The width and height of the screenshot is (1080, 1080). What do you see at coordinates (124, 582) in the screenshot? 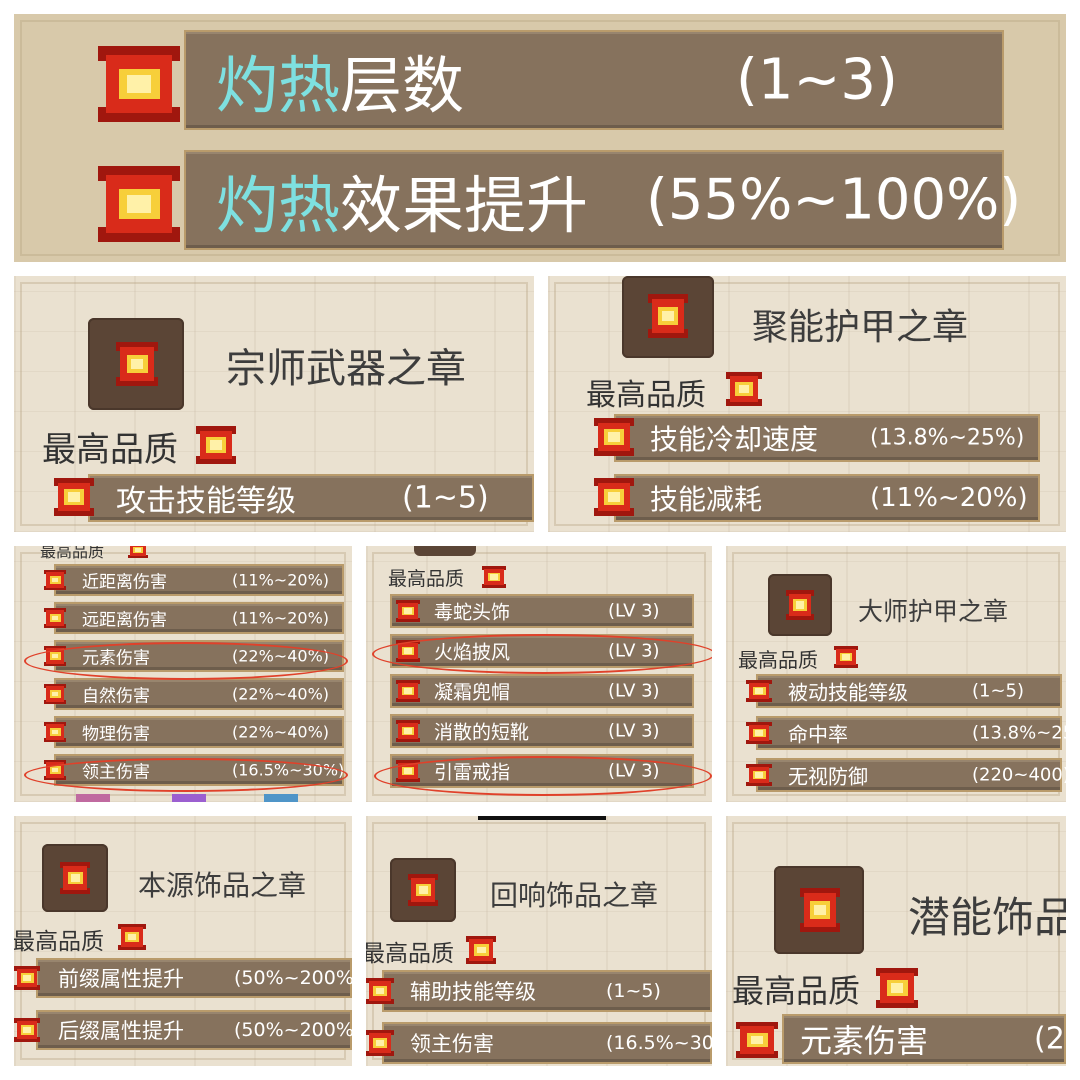
I see `stat-name: 近距离伤害` at bounding box center [124, 582].